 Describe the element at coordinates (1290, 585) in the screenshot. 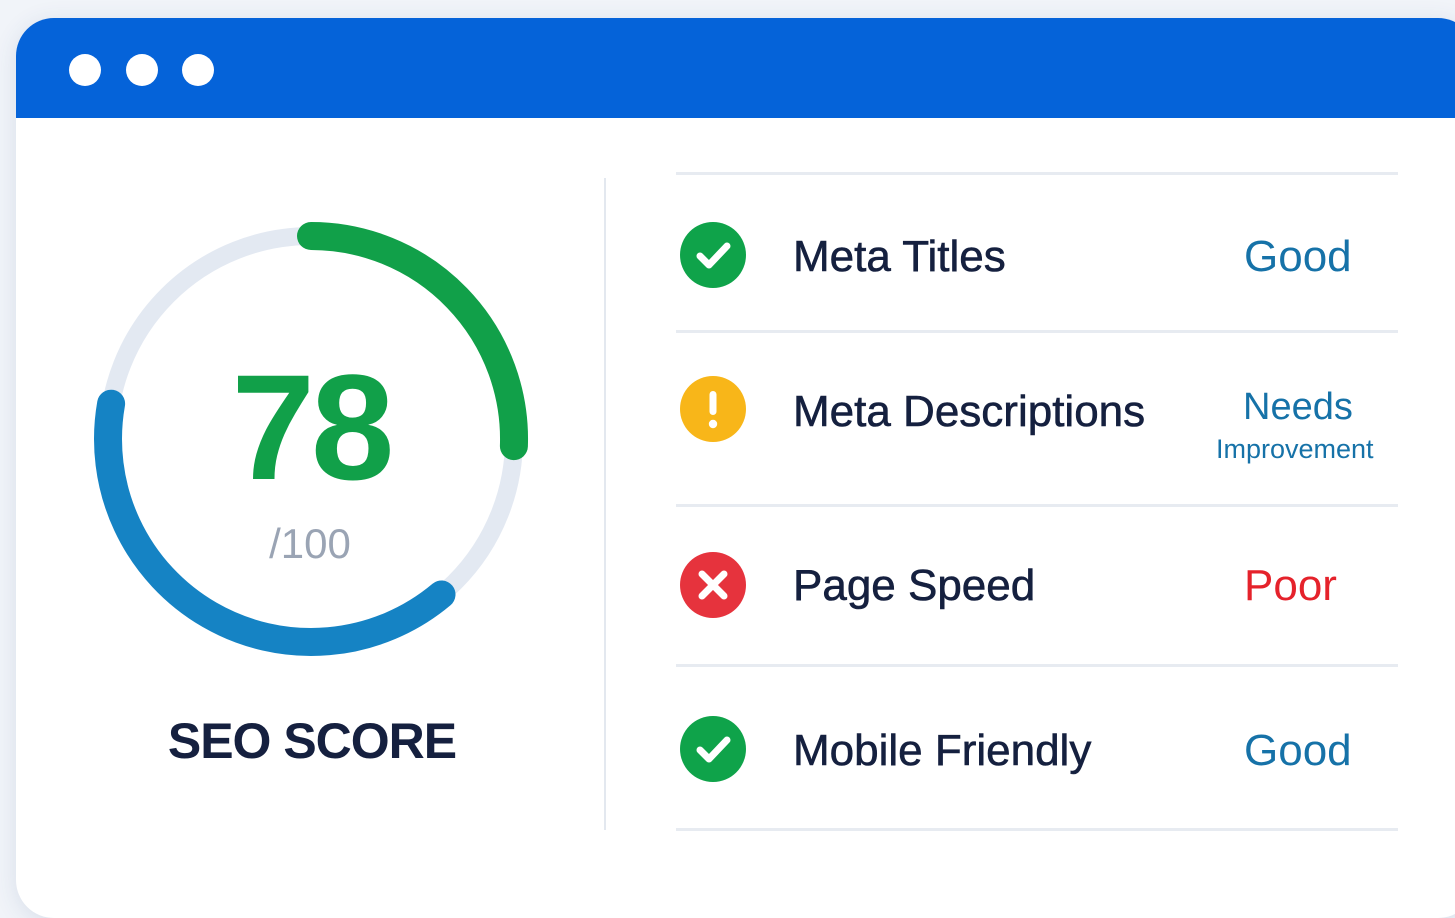

I see `status-badge: Poor` at that location.